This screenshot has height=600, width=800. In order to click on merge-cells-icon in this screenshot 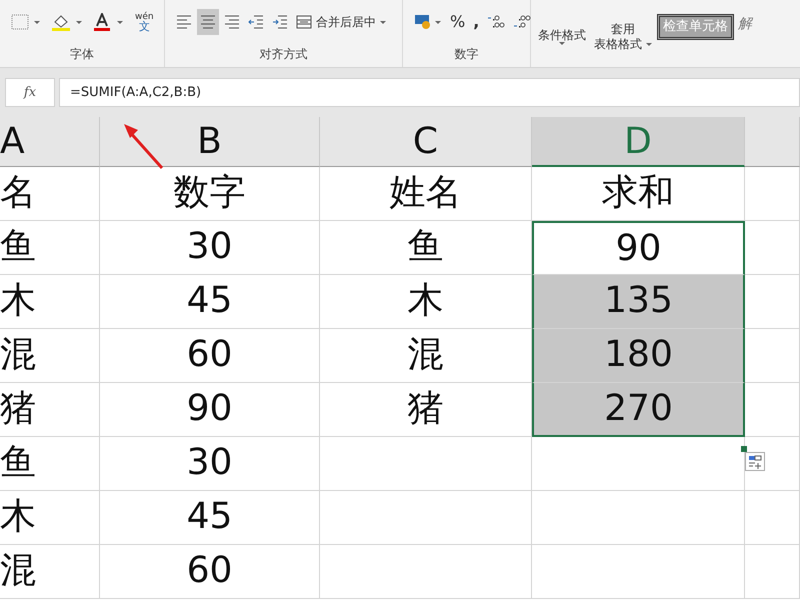, I will do `click(304, 22)`.